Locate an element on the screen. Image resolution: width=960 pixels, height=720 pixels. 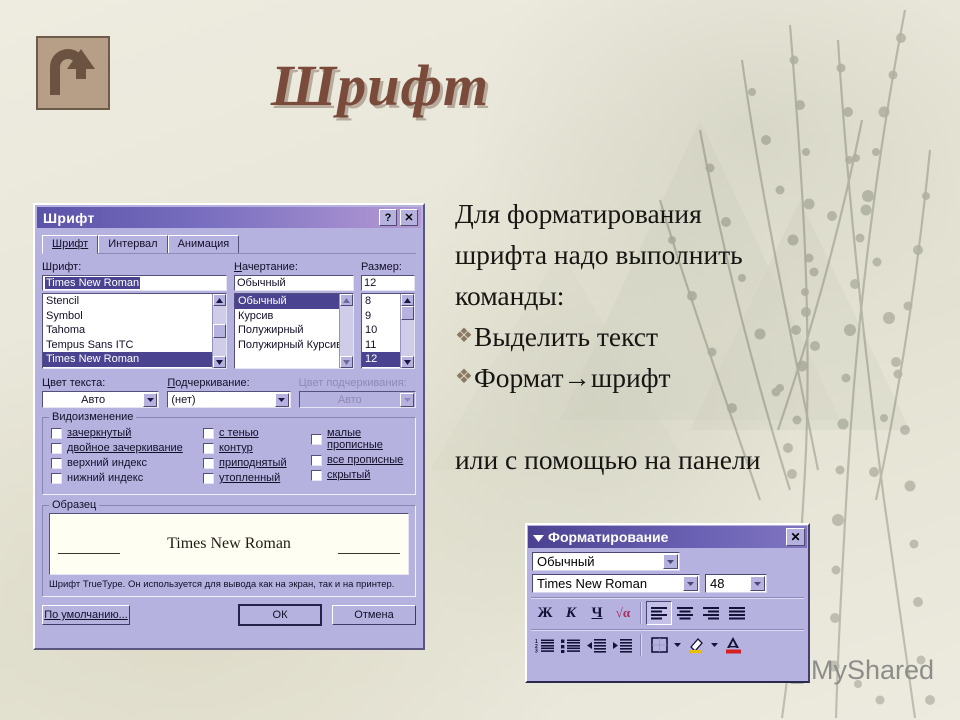
checkbox-shadow: с тенью is located at coordinates (257, 433).